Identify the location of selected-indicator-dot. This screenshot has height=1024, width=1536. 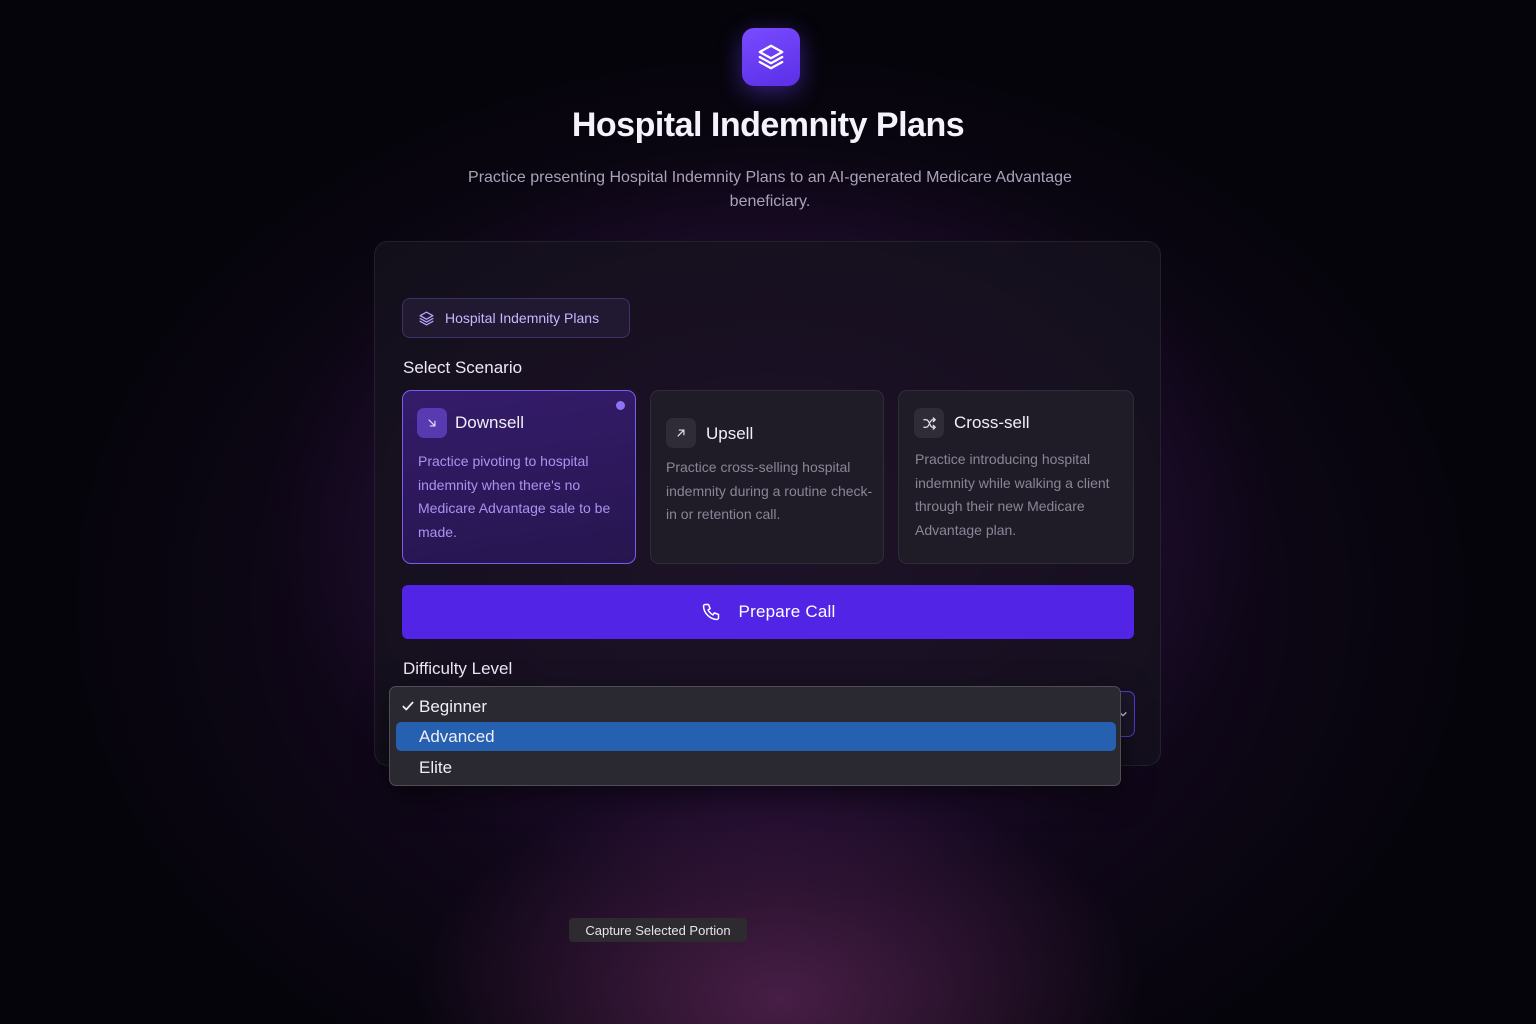
(620, 405).